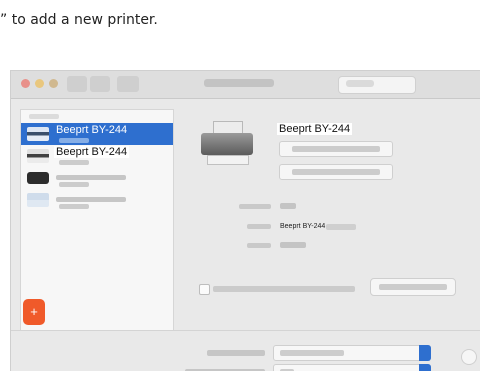  What do you see at coordinates (53, 83) in the screenshot?
I see `zoom-icon` at bounding box center [53, 83].